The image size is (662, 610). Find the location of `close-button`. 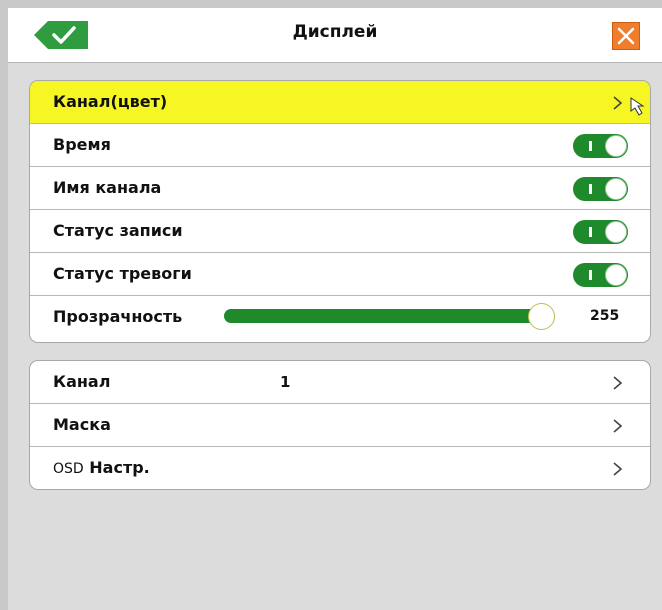

close-button is located at coordinates (626, 36).